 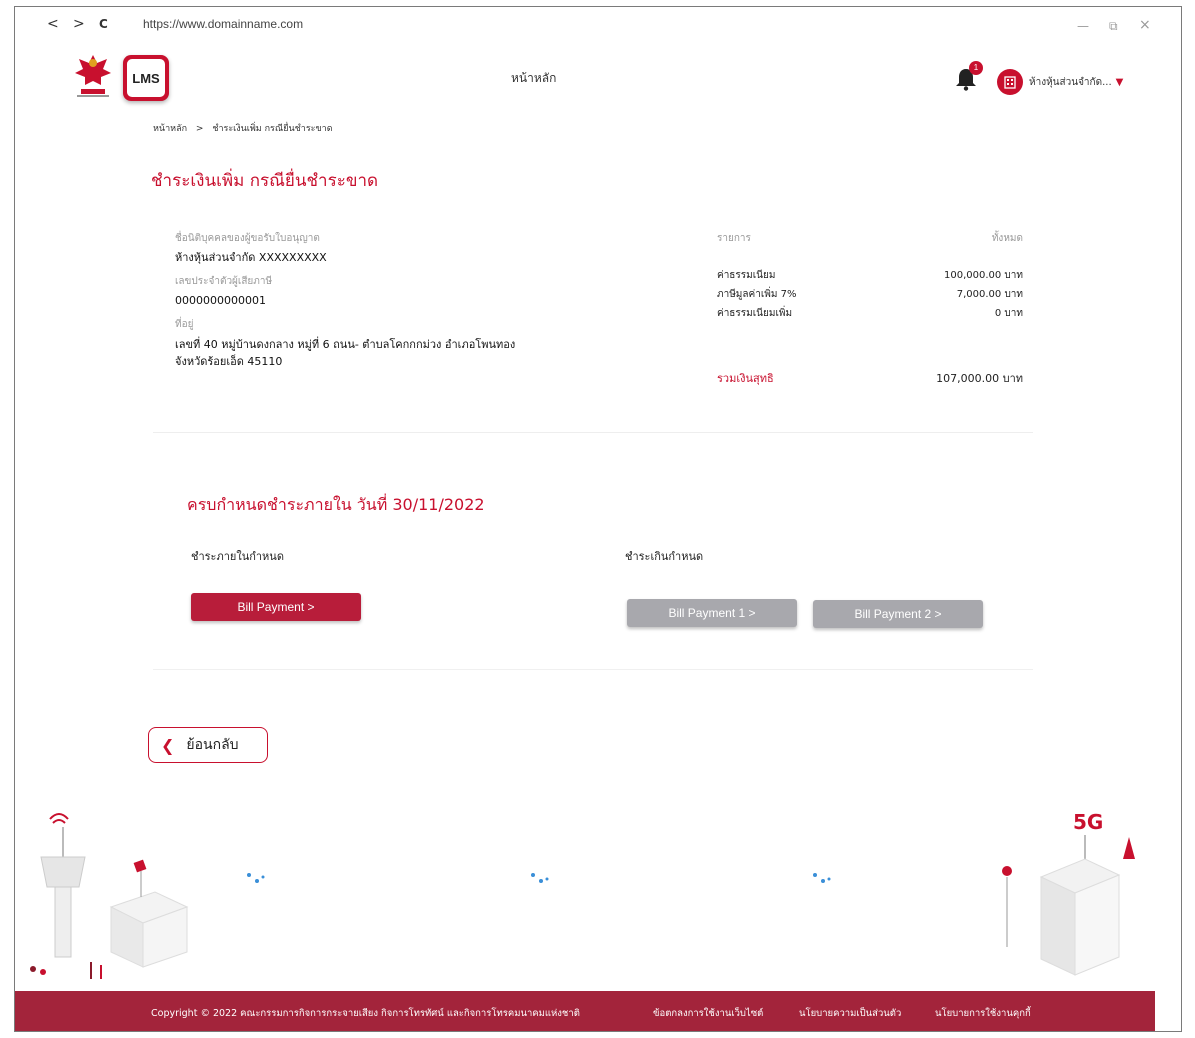 What do you see at coordinates (979, 378) in the screenshot?
I see `fee-total-amount: 107,000.00 บาท` at bounding box center [979, 378].